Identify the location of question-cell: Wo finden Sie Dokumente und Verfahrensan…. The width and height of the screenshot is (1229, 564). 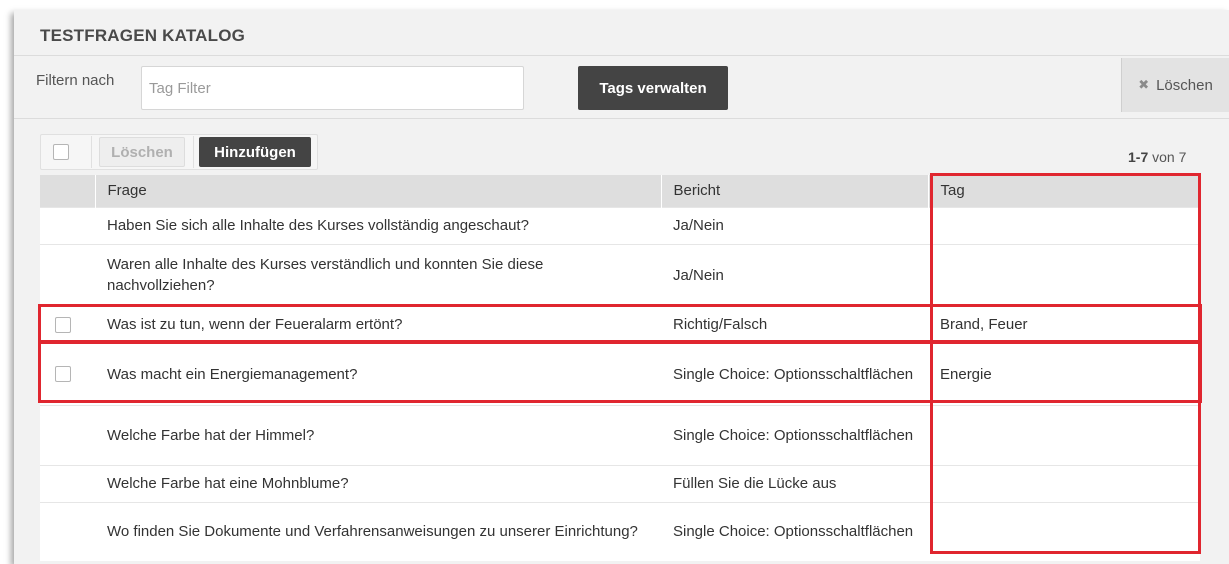
(378, 531).